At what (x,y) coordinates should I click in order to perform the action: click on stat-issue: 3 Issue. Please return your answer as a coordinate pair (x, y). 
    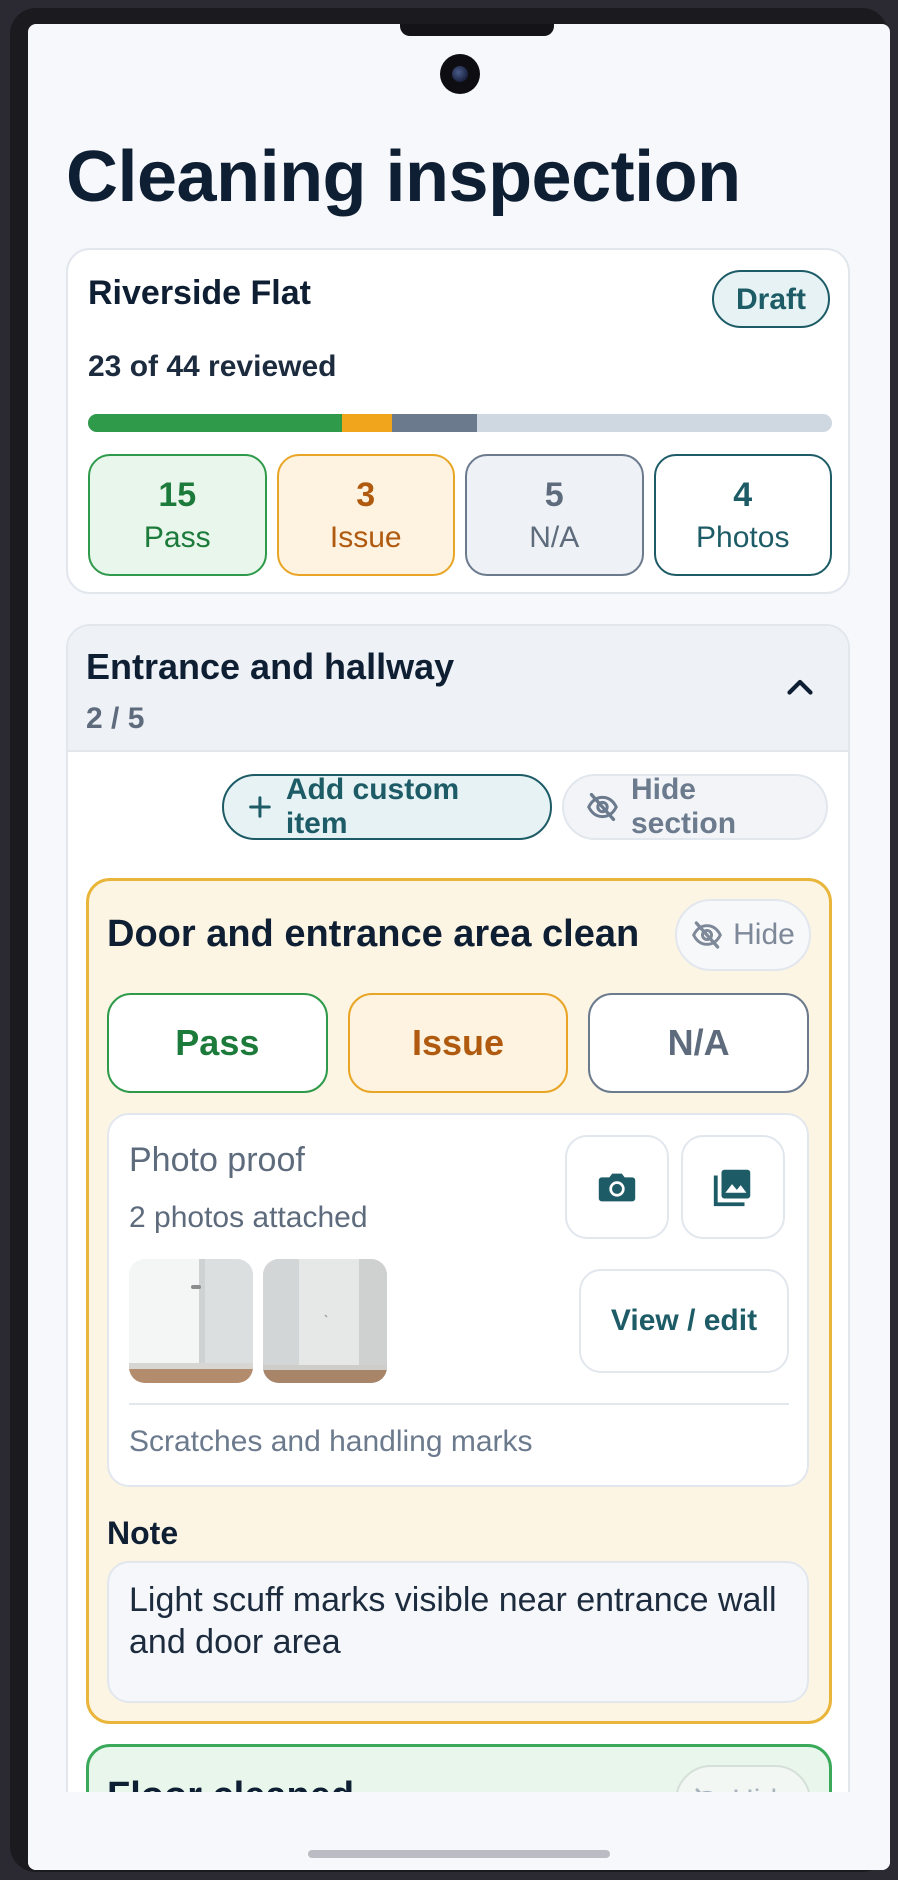
    Looking at the image, I should click on (365, 515).